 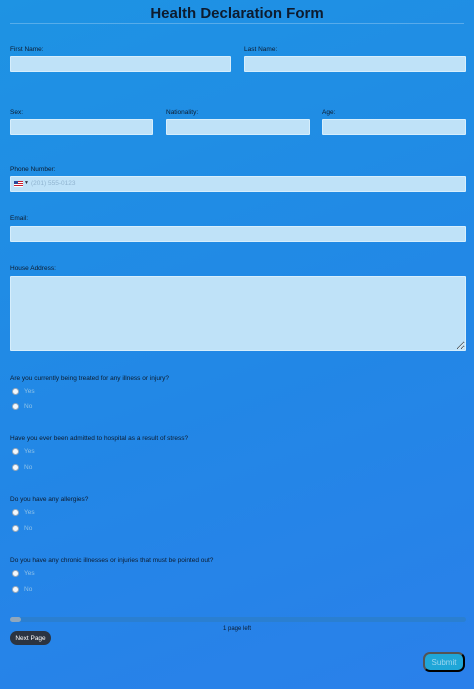 I want to click on email-field, so click(x=238, y=234).